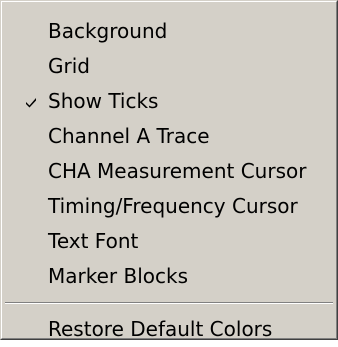 This screenshot has height=347, width=338. I want to click on menu-item-timing-frequency-cursor: Timing/Frequency Cursor, so click(169, 206).